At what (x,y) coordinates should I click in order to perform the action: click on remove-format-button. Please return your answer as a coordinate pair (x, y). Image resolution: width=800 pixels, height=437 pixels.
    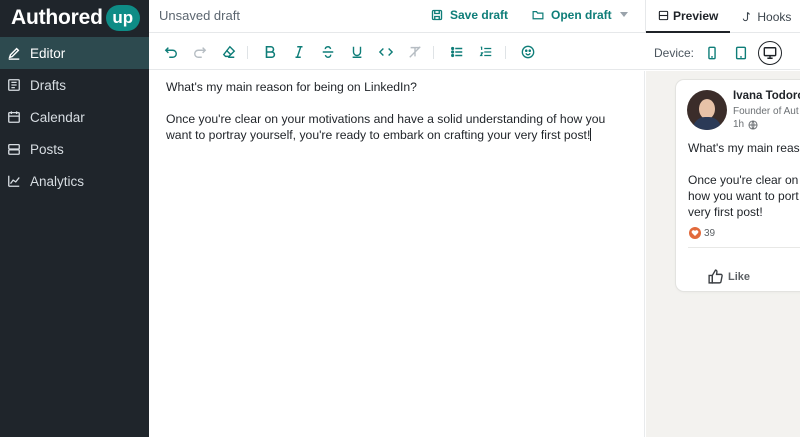
    Looking at the image, I should click on (415, 52).